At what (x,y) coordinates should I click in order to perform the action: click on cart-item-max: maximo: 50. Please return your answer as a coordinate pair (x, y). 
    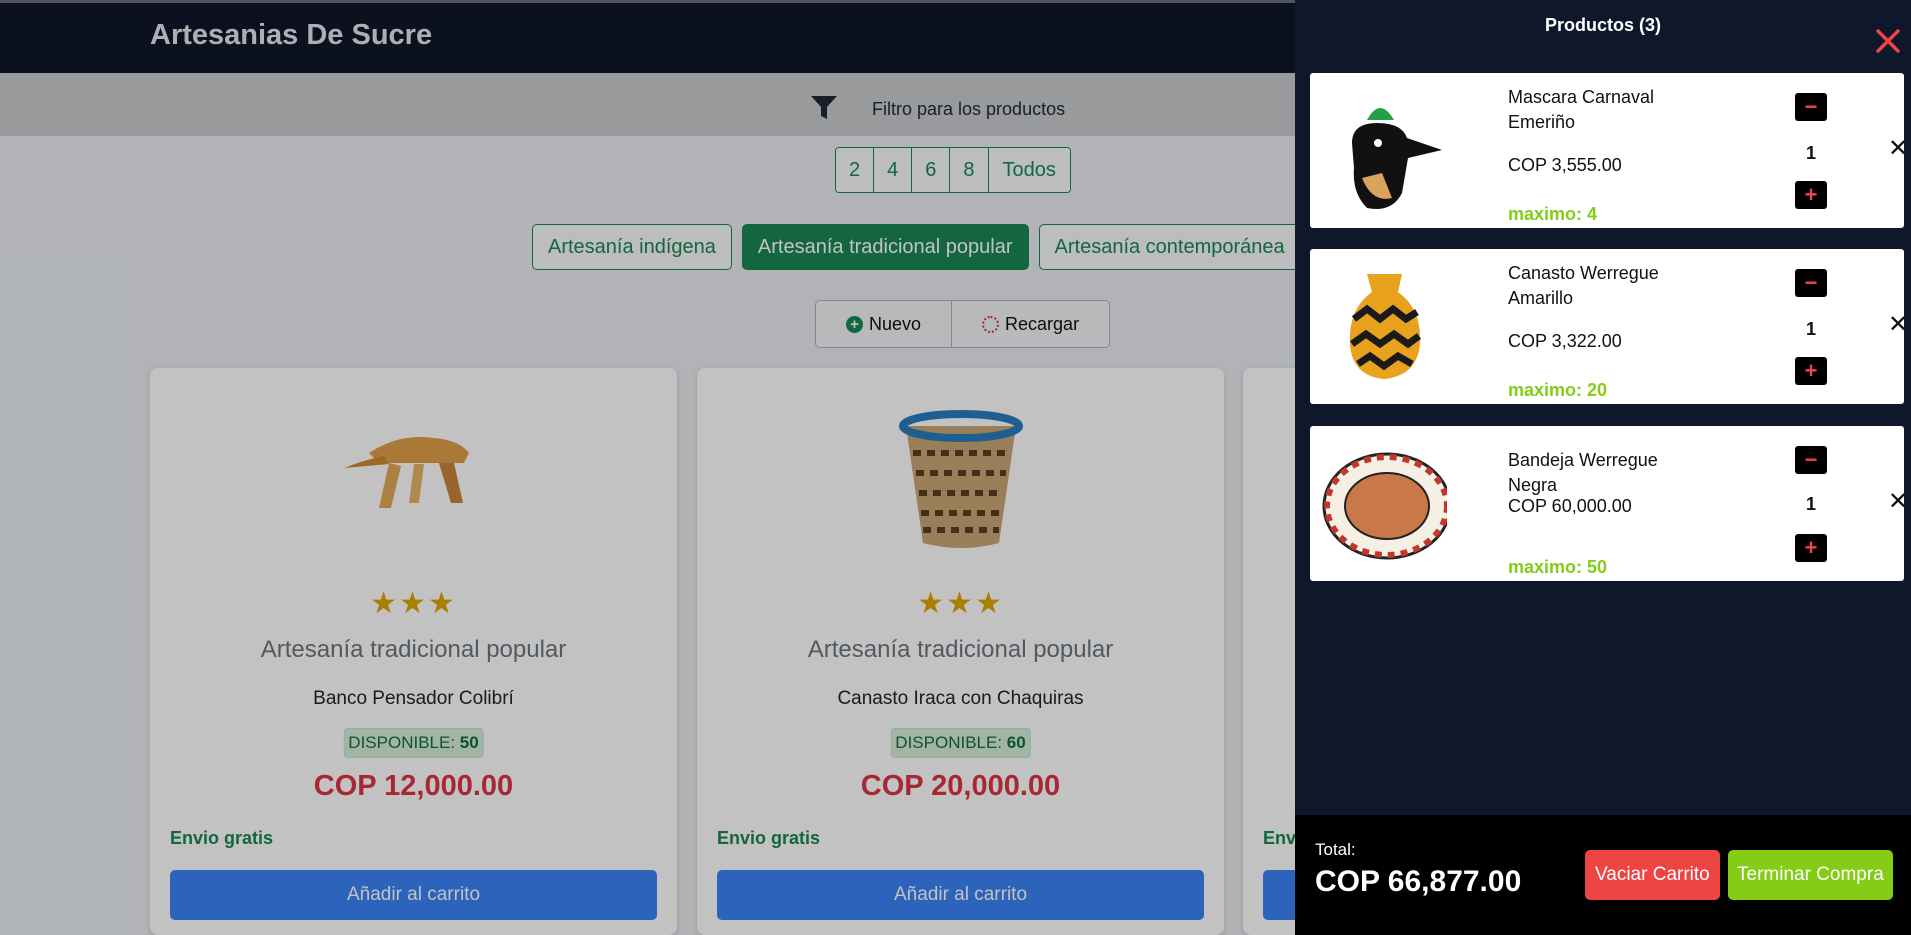
    Looking at the image, I should click on (1558, 567).